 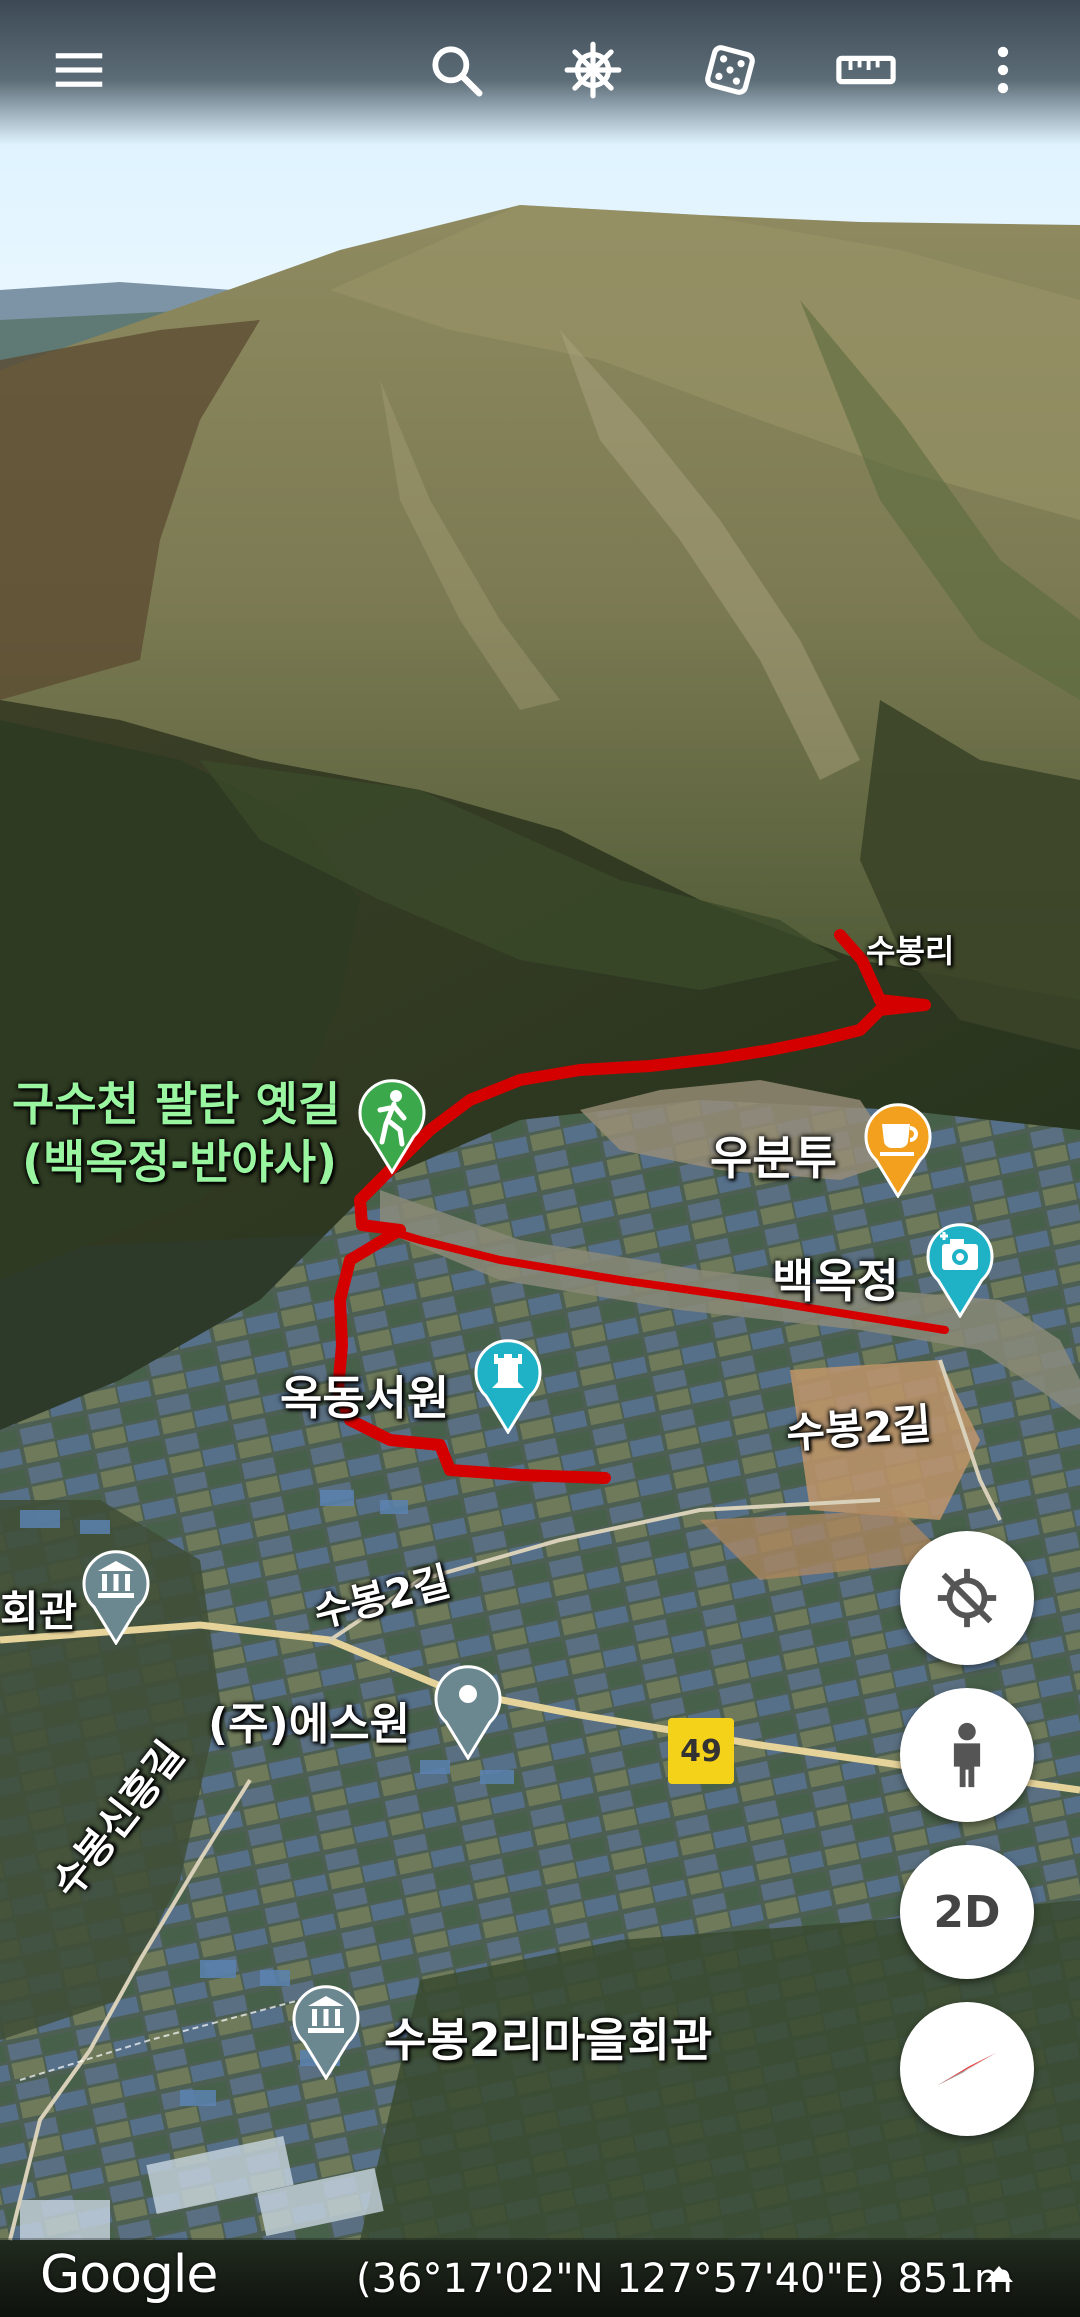 What do you see at coordinates (858, 1428) in the screenshot?
I see `road-label-subong-2gil-right: 수봉2길` at bounding box center [858, 1428].